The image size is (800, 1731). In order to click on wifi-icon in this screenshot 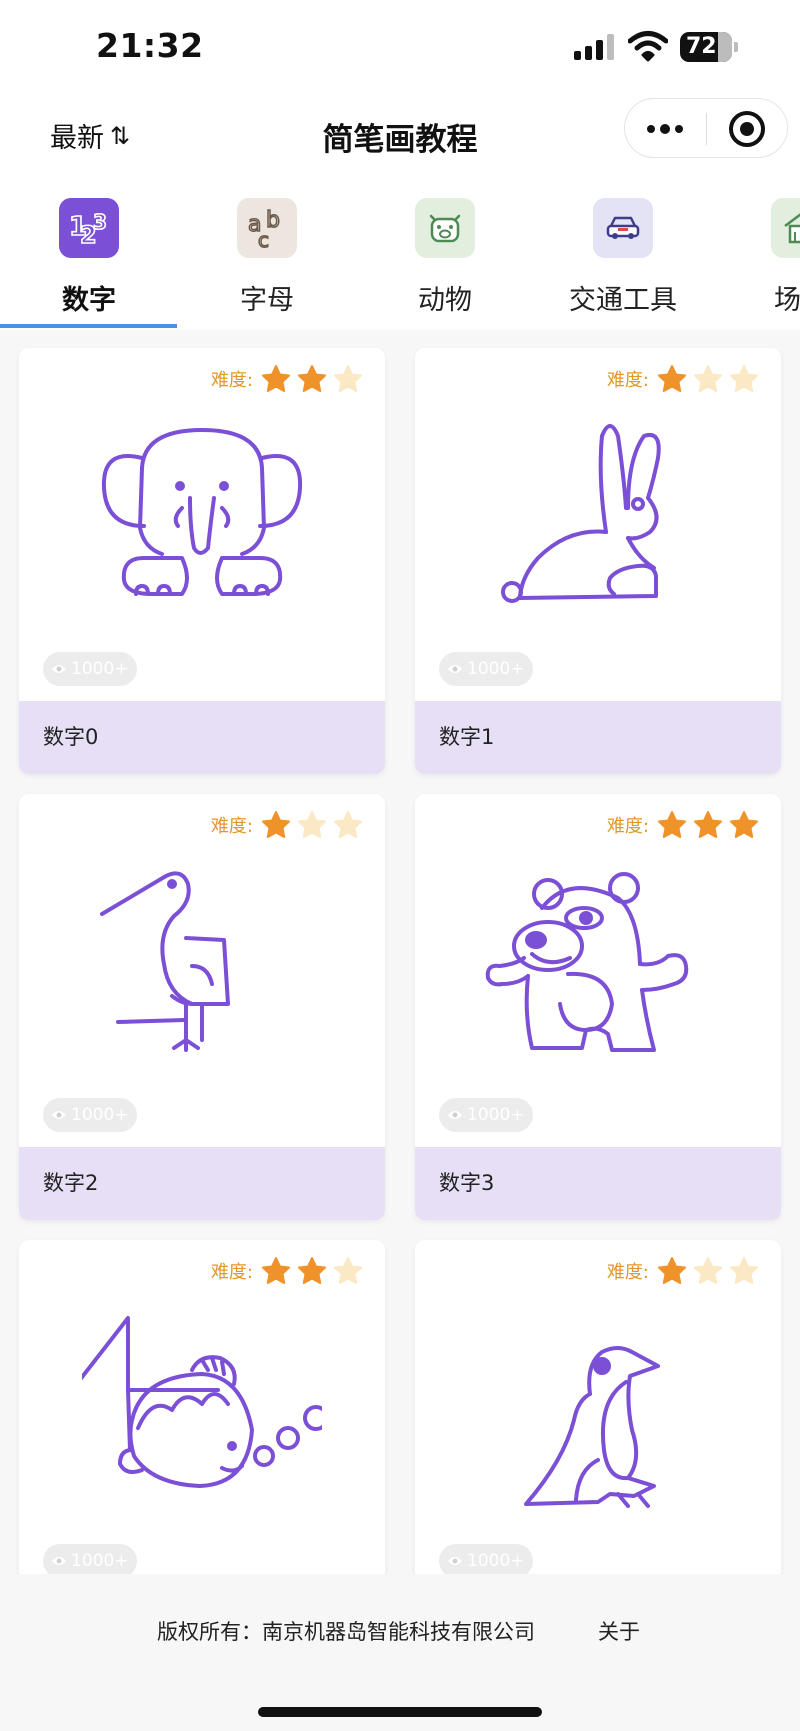, I will do `click(648, 46)`.